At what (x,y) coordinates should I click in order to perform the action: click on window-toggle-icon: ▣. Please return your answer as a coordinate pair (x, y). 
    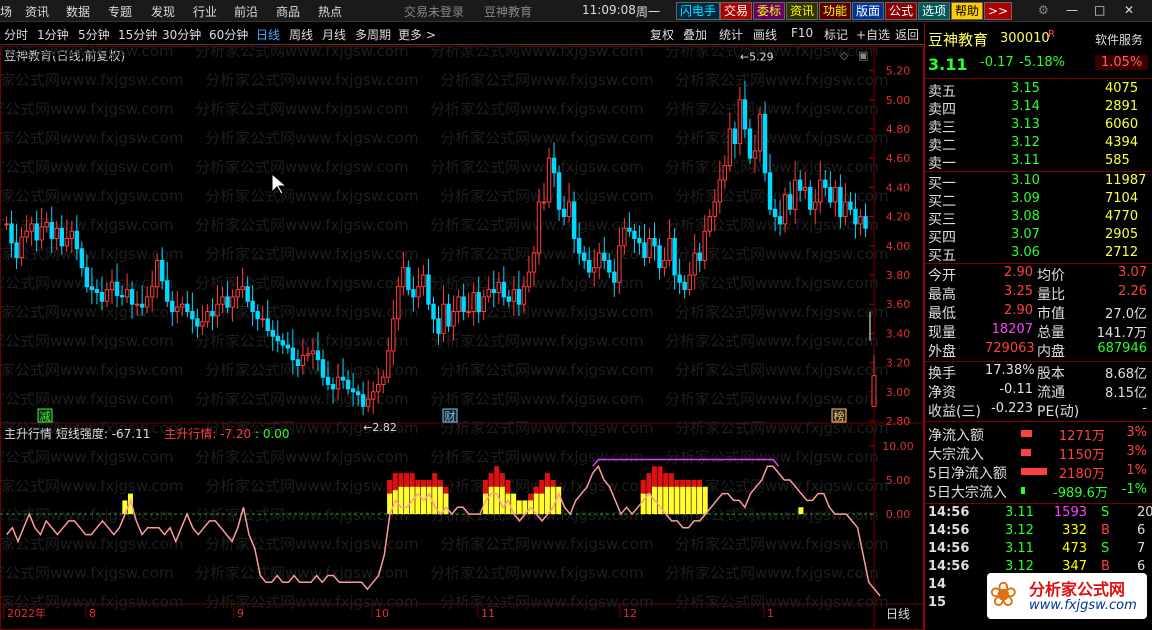
    Looking at the image, I should click on (863, 55).